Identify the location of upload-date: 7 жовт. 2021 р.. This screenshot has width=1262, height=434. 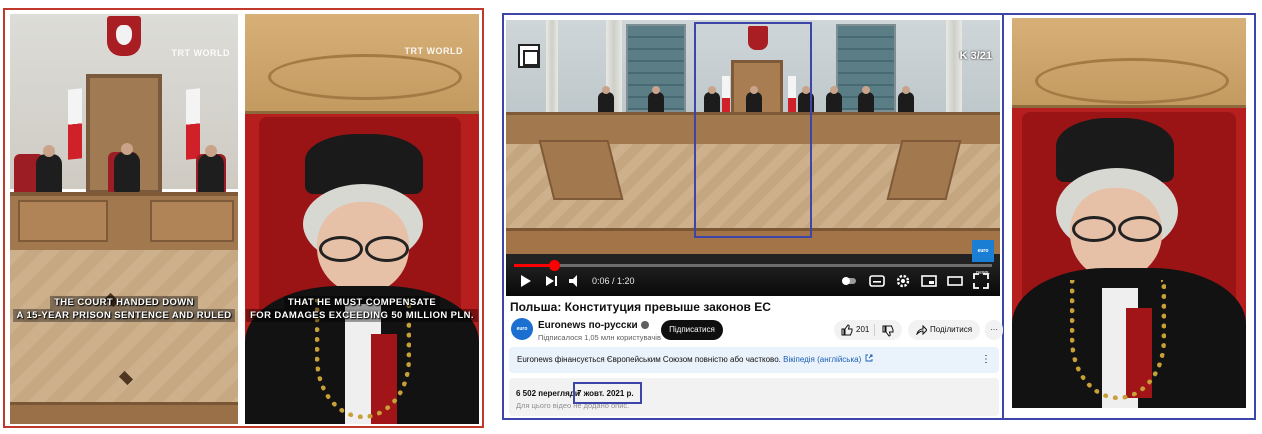
(605, 393).